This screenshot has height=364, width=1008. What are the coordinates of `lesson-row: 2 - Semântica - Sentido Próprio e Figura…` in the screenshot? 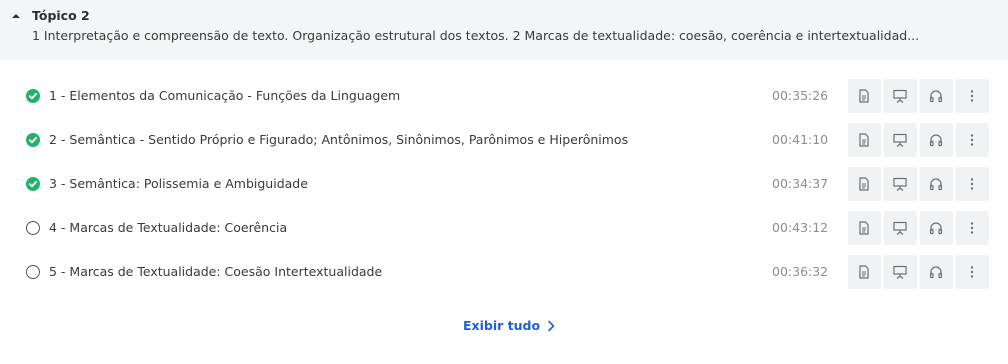 It's located at (504, 140).